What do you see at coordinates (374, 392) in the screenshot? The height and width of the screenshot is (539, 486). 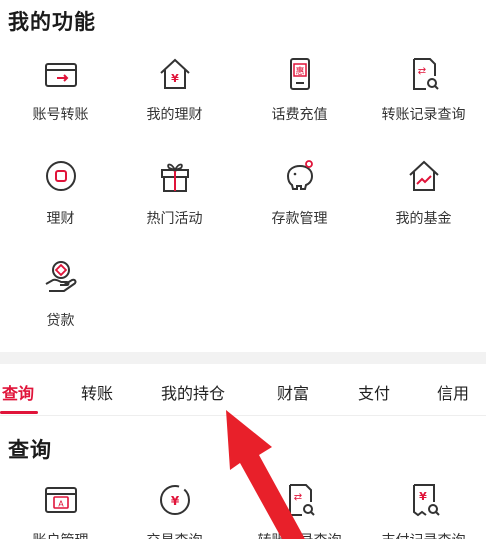 I see `tab-payment: 支付` at bounding box center [374, 392].